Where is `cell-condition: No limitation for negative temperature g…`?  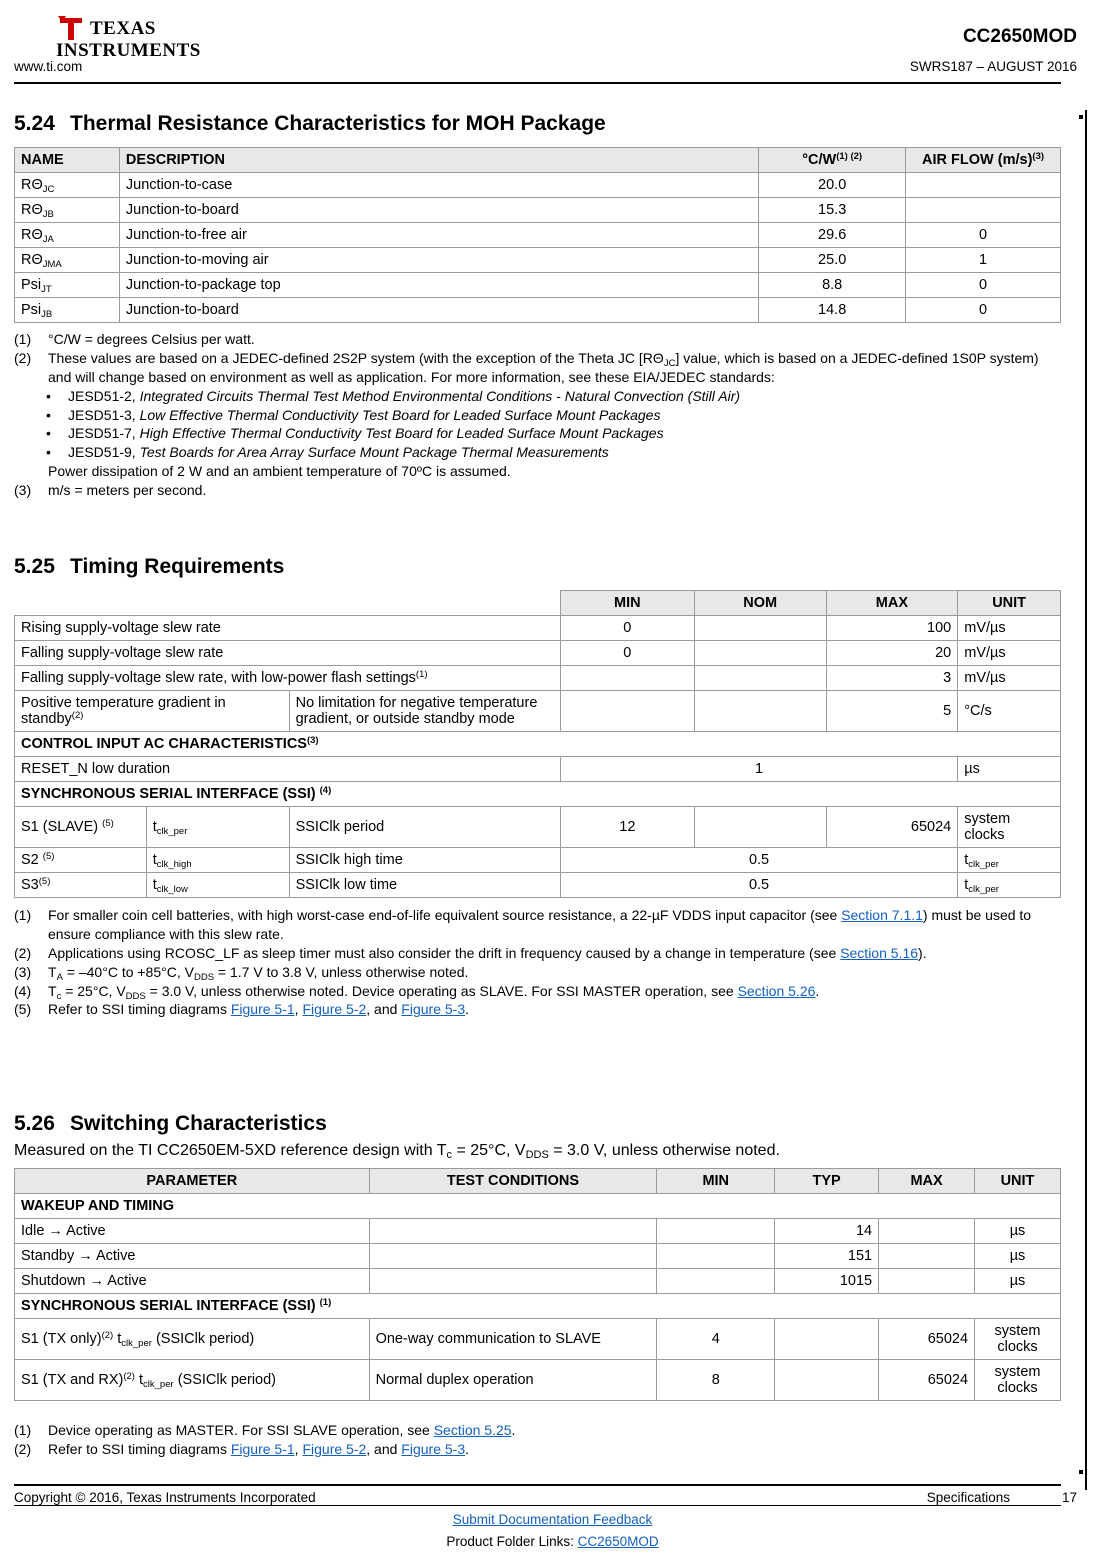
cell-condition: No limitation for negative temperature g… is located at coordinates (424, 711).